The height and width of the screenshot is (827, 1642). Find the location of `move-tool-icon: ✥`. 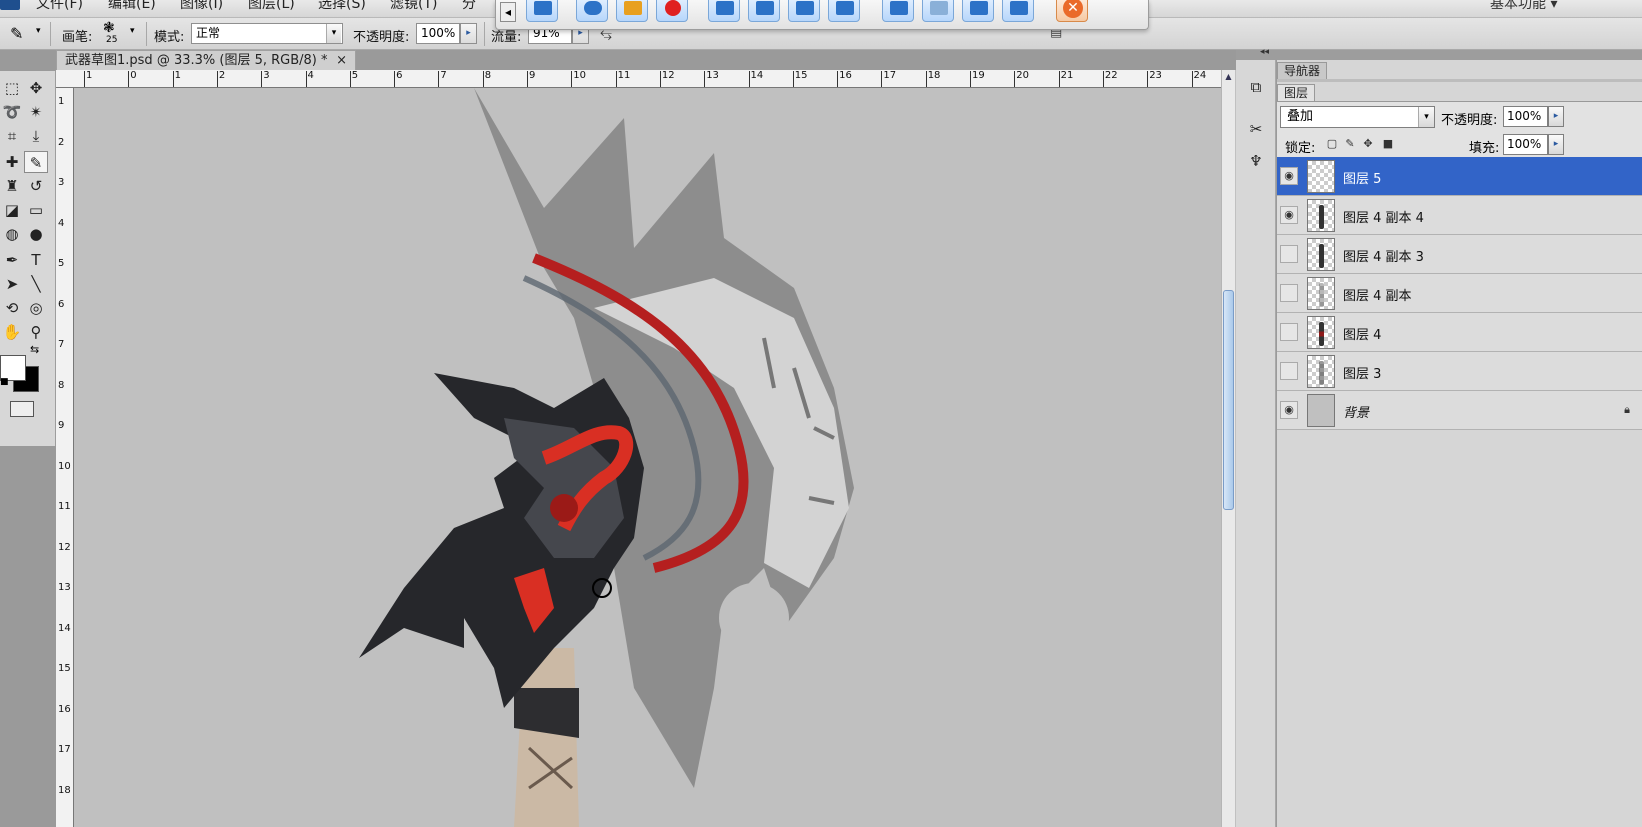

move-tool-icon: ✥ is located at coordinates (36, 88).